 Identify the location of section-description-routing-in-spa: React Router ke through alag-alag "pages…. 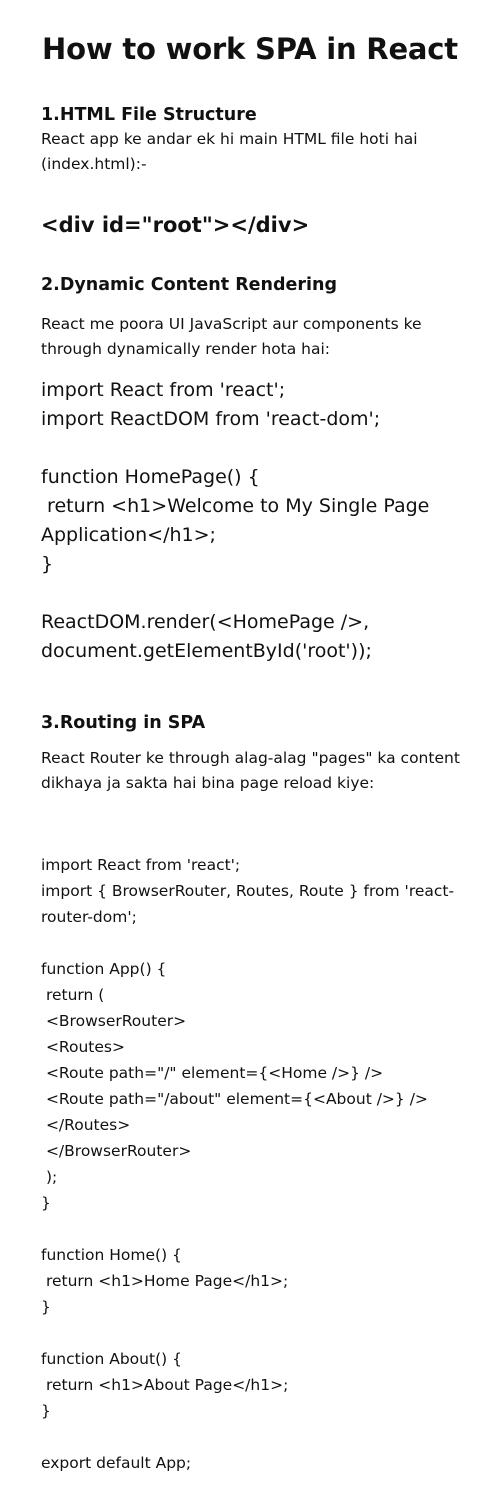
(250, 770).